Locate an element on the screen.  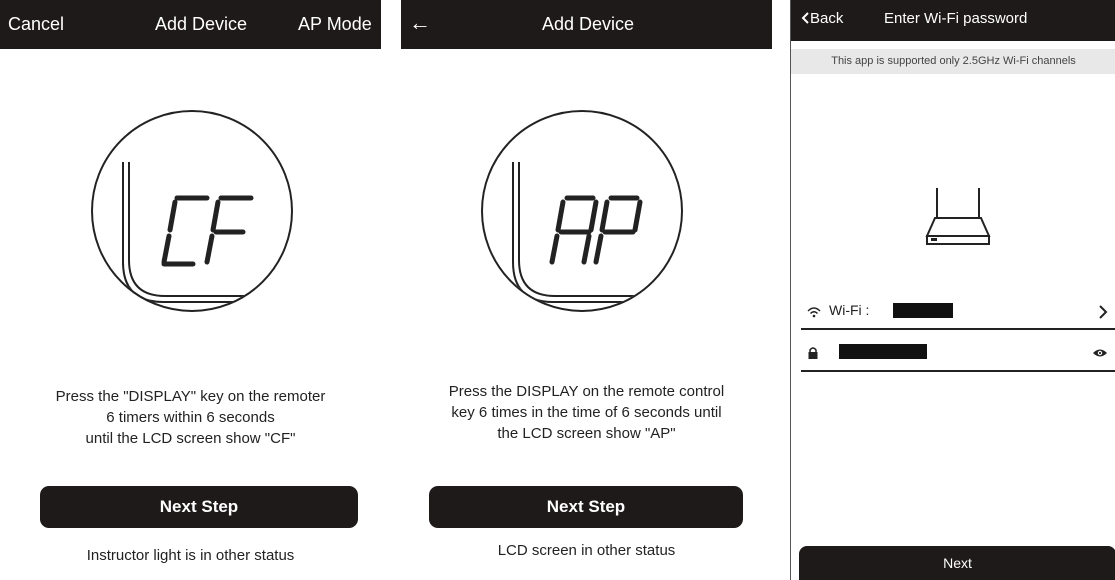
password-row is located at coordinates (958, 354).